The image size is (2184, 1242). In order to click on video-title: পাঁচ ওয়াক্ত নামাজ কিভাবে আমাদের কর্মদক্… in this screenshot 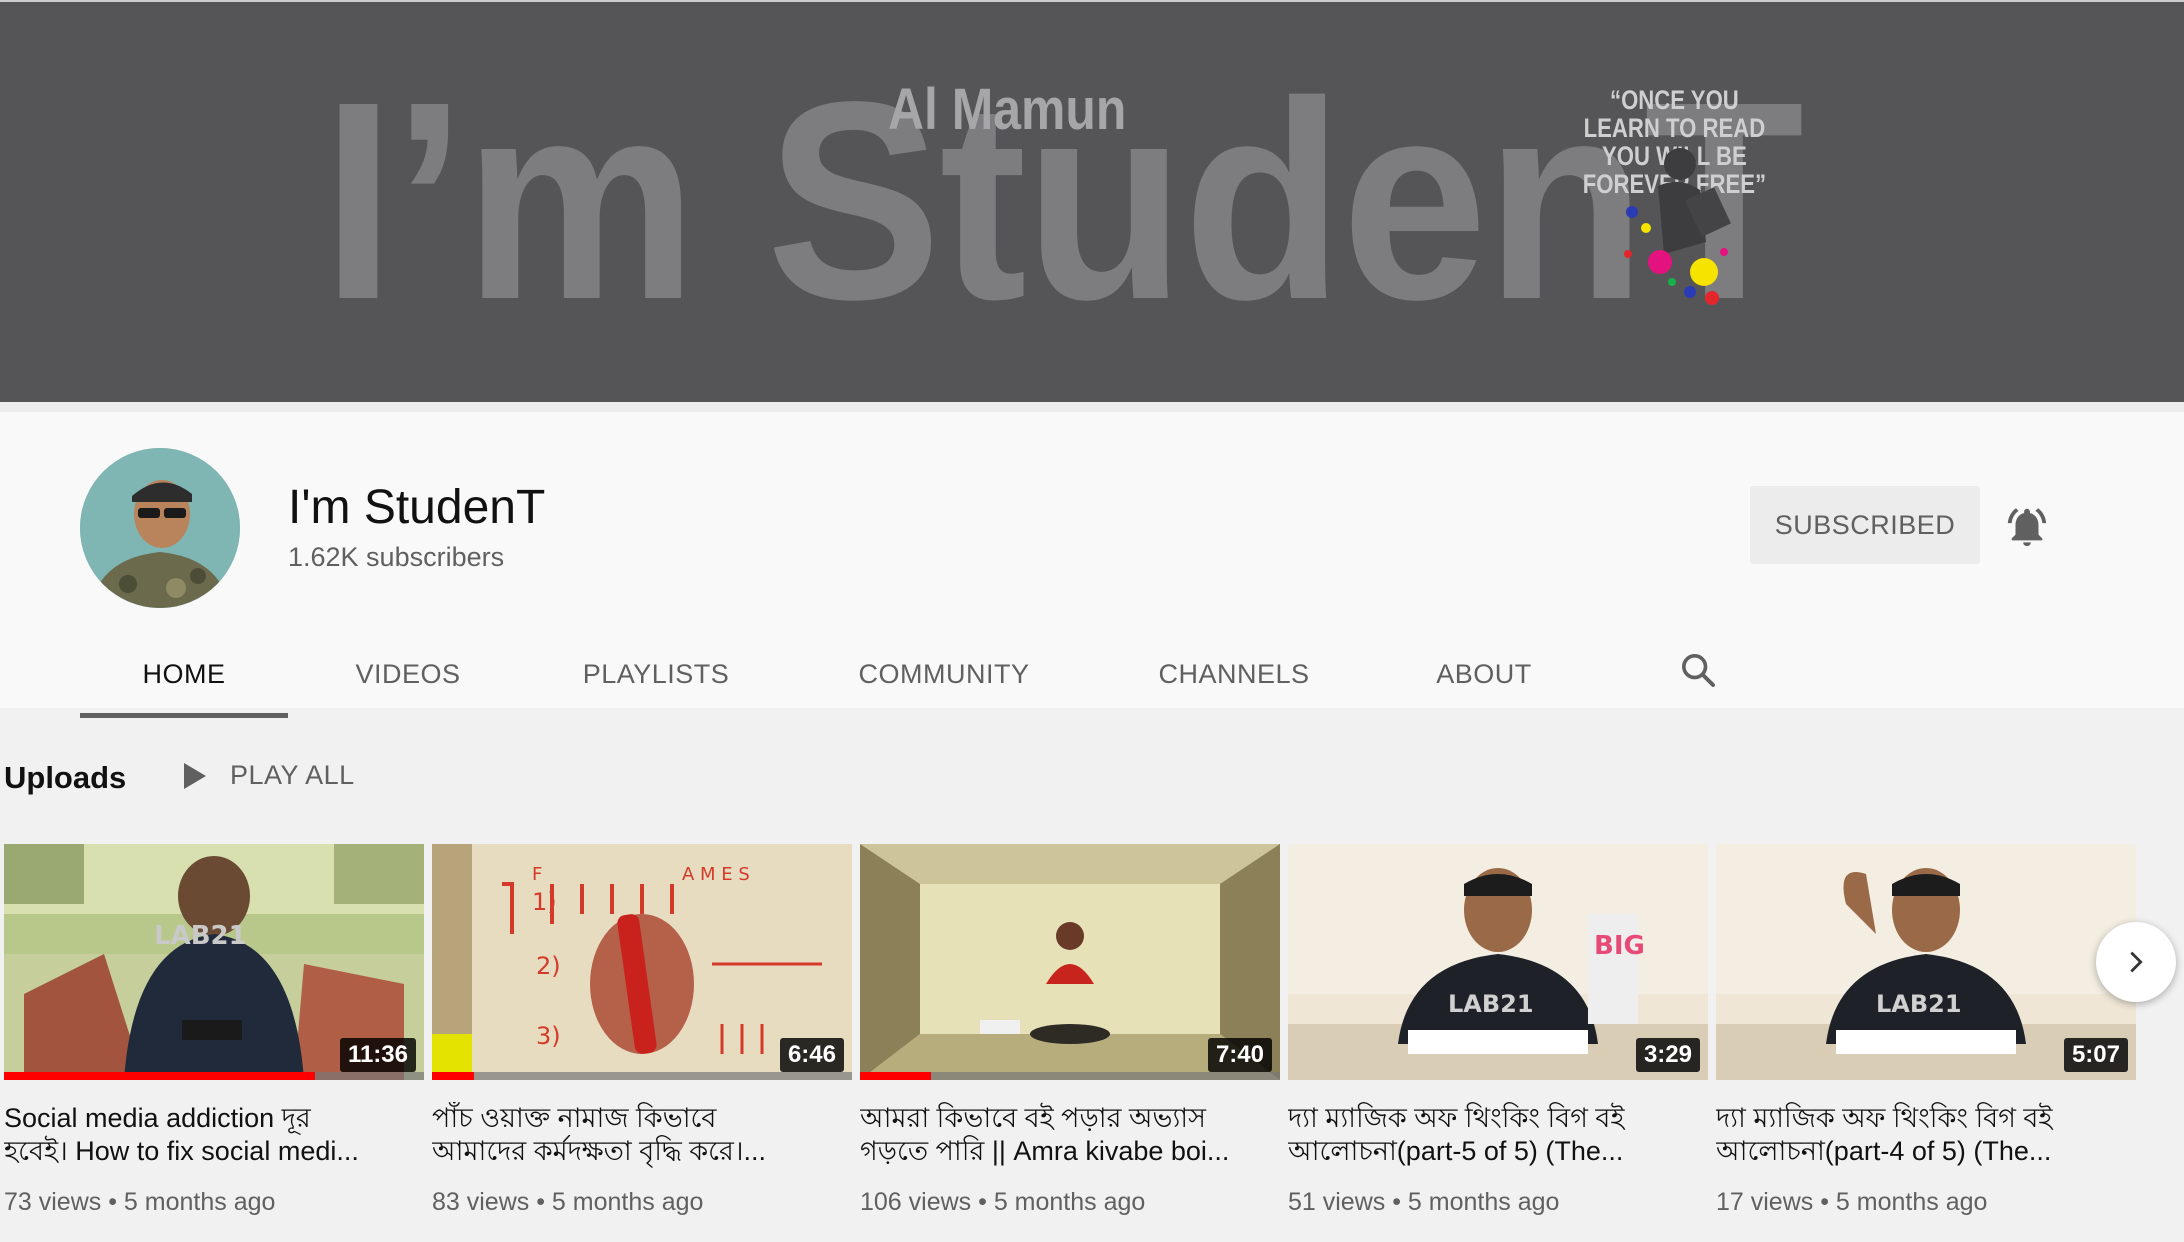, I will do `click(632, 1135)`.